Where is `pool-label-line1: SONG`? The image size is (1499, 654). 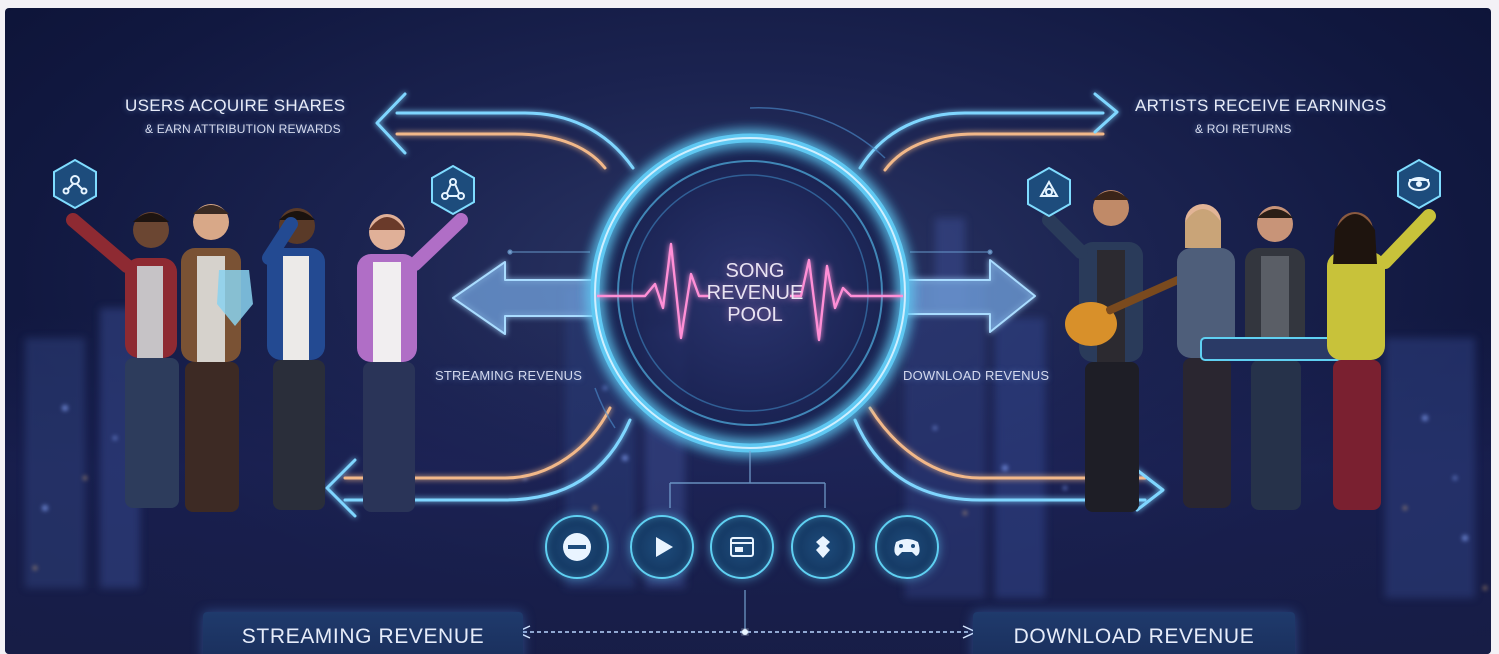 pool-label-line1: SONG is located at coordinates (755, 271).